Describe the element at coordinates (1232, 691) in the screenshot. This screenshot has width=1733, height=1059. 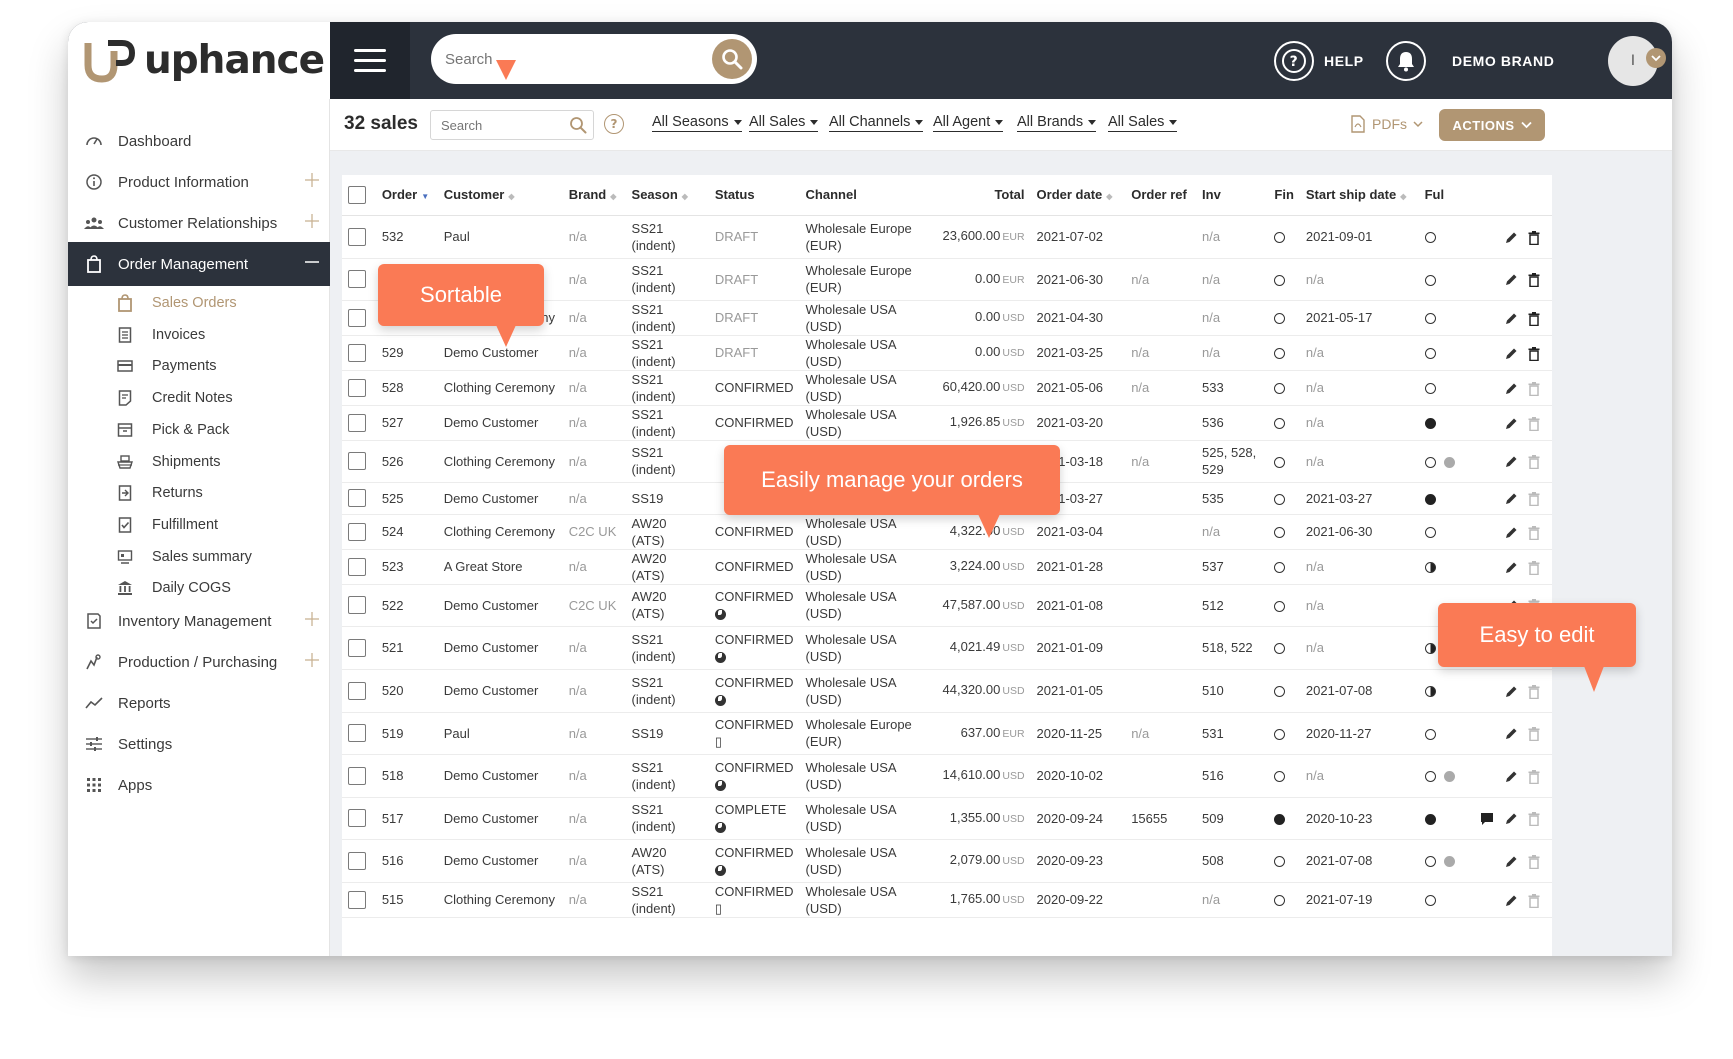
I see `invoice: 510` at that location.